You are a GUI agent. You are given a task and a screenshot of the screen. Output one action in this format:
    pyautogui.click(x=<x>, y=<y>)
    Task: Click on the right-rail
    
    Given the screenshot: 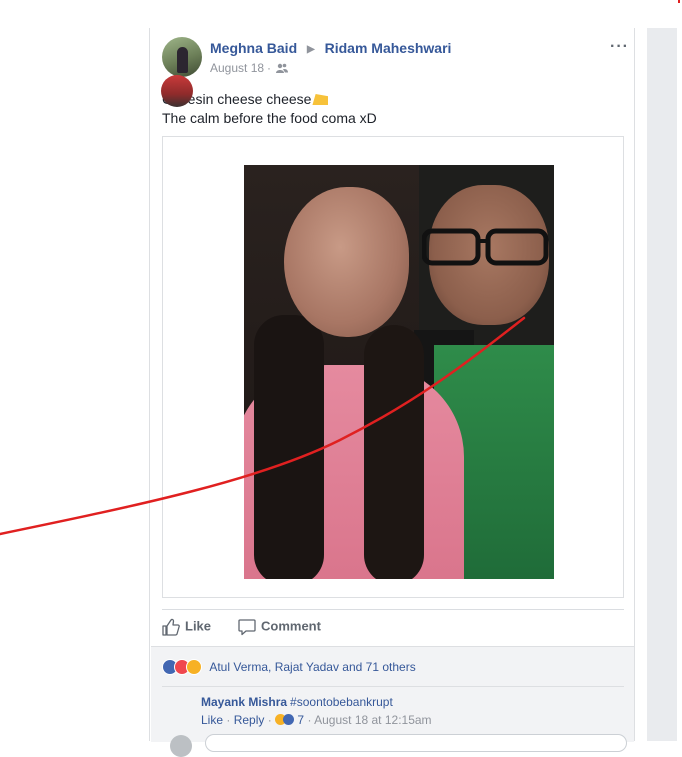 What is the action you would take?
    pyautogui.click(x=662, y=384)
    